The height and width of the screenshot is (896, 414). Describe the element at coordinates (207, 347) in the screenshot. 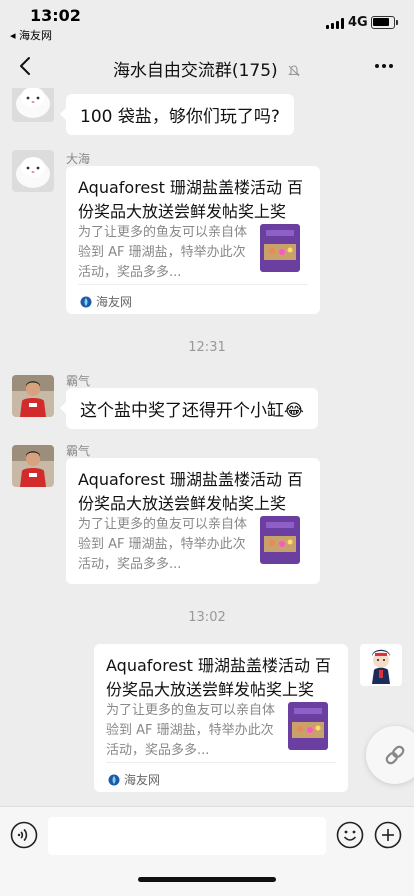

I see `timestamp: 12:31` at that location.